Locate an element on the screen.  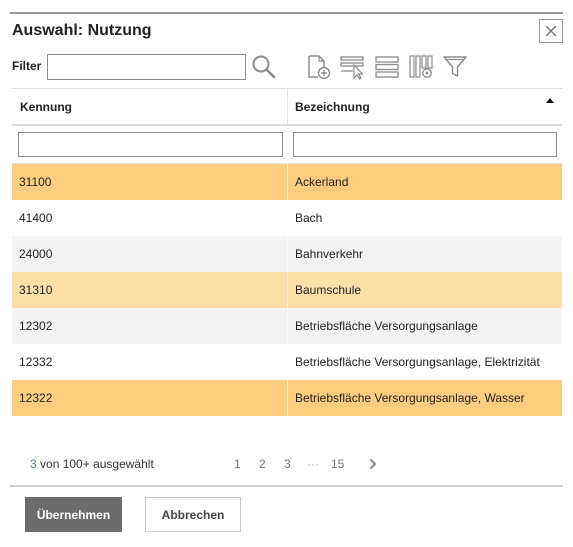
selected-count-value: 3 is located at coordinates (33, 464).